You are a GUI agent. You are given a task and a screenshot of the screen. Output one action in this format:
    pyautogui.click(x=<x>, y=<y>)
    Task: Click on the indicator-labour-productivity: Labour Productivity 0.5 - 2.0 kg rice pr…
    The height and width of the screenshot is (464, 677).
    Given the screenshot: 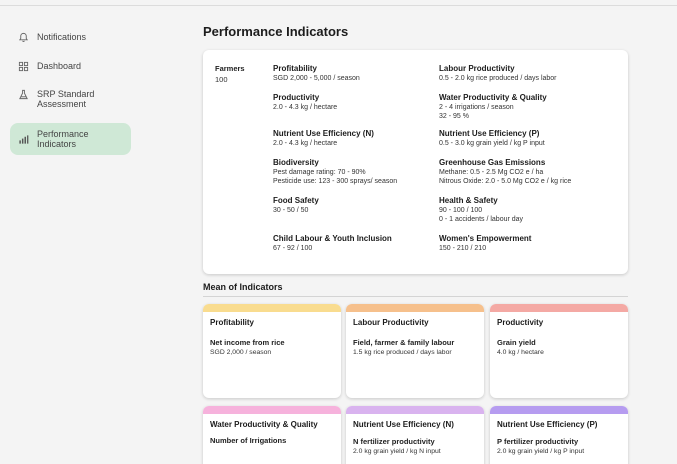 What is the action you would take?
    pyautogui.click(x=498, y=73)
    